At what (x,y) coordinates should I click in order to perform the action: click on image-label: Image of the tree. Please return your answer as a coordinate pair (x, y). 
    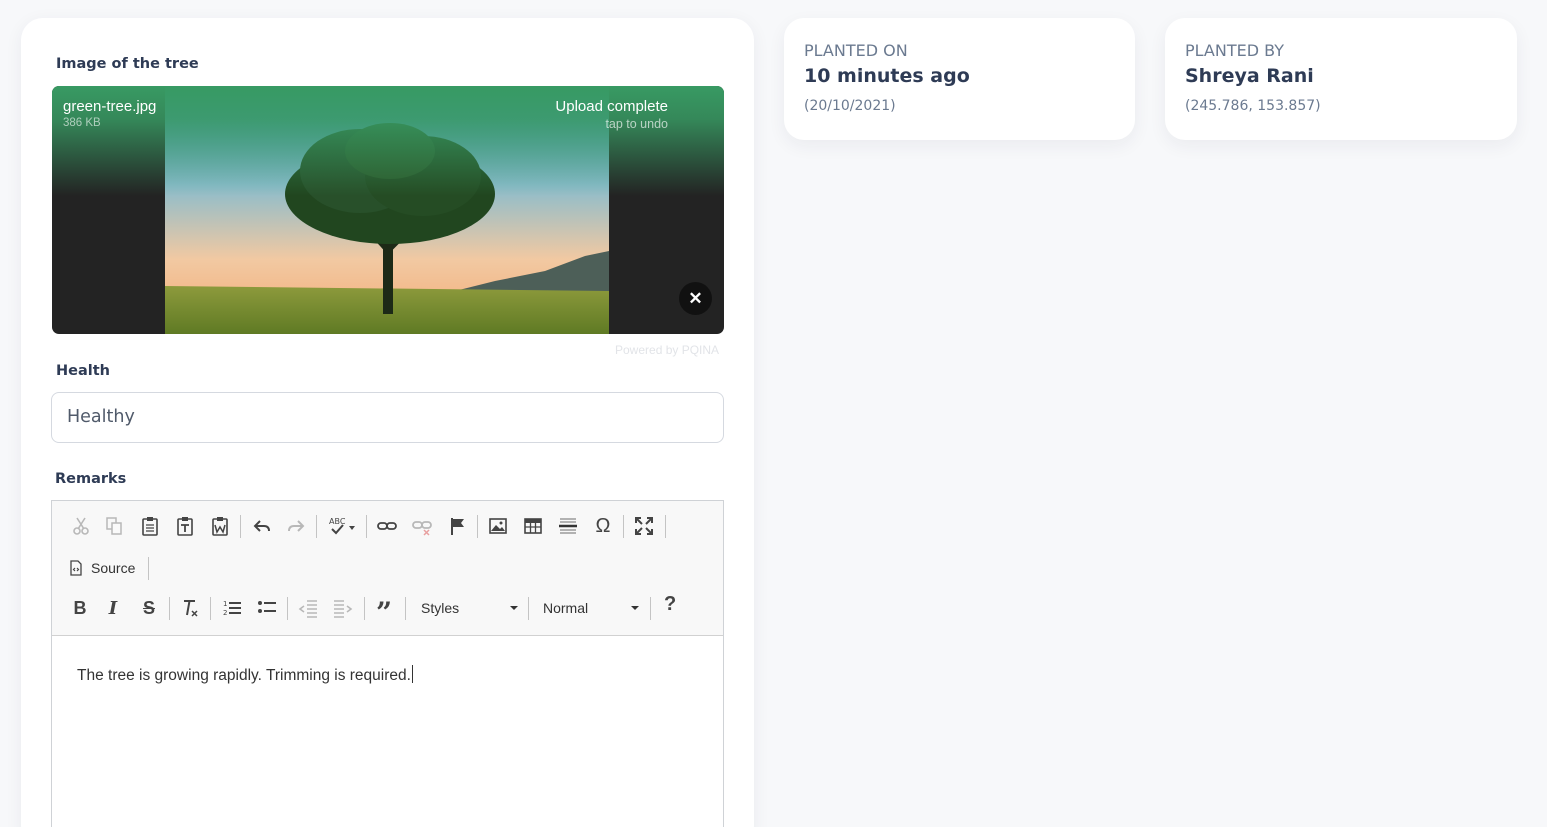
    Looking at the image, I should click on (127, 64).